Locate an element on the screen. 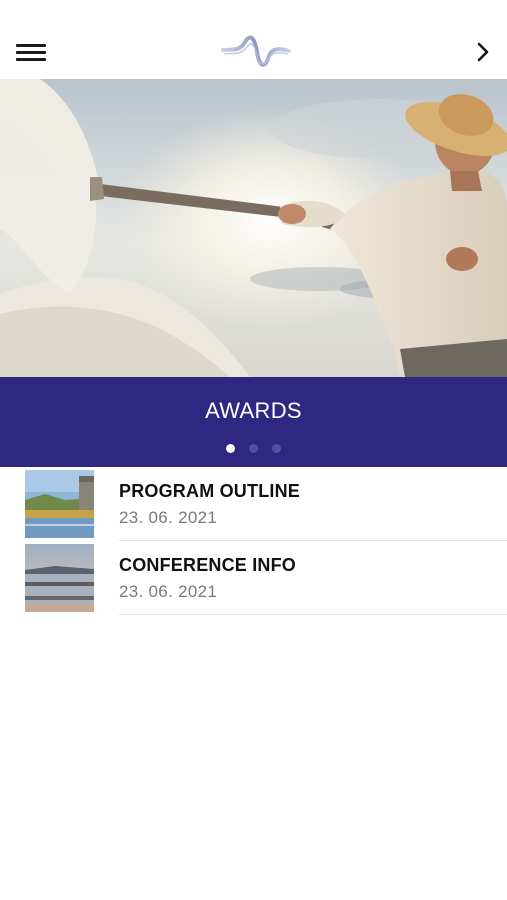  article-title: CONFERENCE INFO is located at coordinates (208, 565).